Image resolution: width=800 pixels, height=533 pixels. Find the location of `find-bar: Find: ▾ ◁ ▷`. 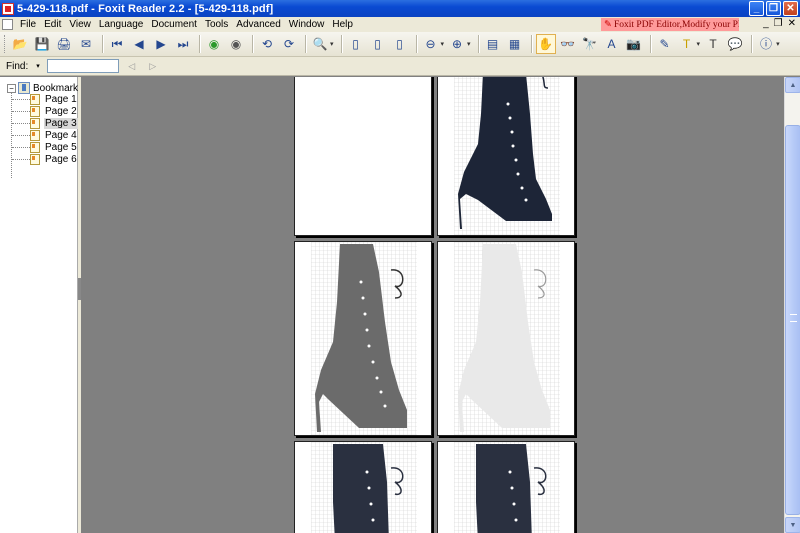

find-bar: Find: ▾ ◁ ▷ is located at coordinates (400, 66).